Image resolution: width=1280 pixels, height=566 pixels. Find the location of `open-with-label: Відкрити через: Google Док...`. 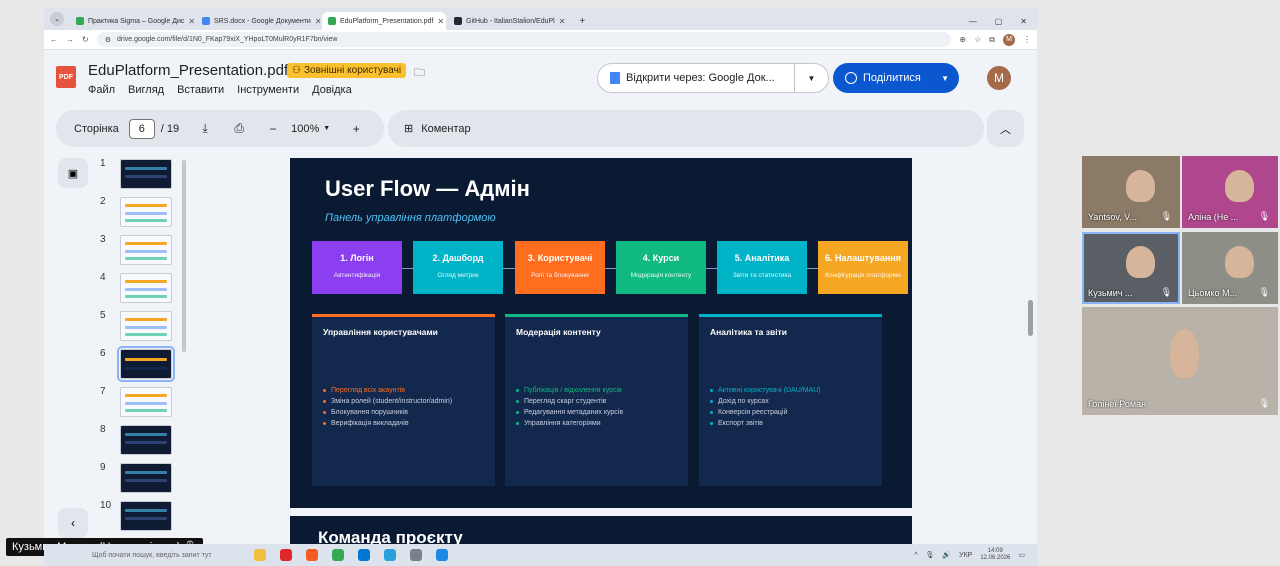

open-with-label: Відкрити через: Google Док... is located at coordinates (700, 78).